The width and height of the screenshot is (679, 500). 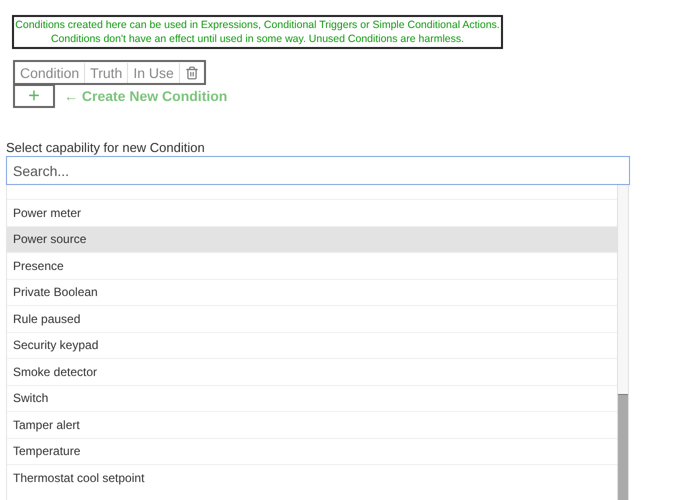 I want to click on column-header: Condition, so click(x=50, y=72).